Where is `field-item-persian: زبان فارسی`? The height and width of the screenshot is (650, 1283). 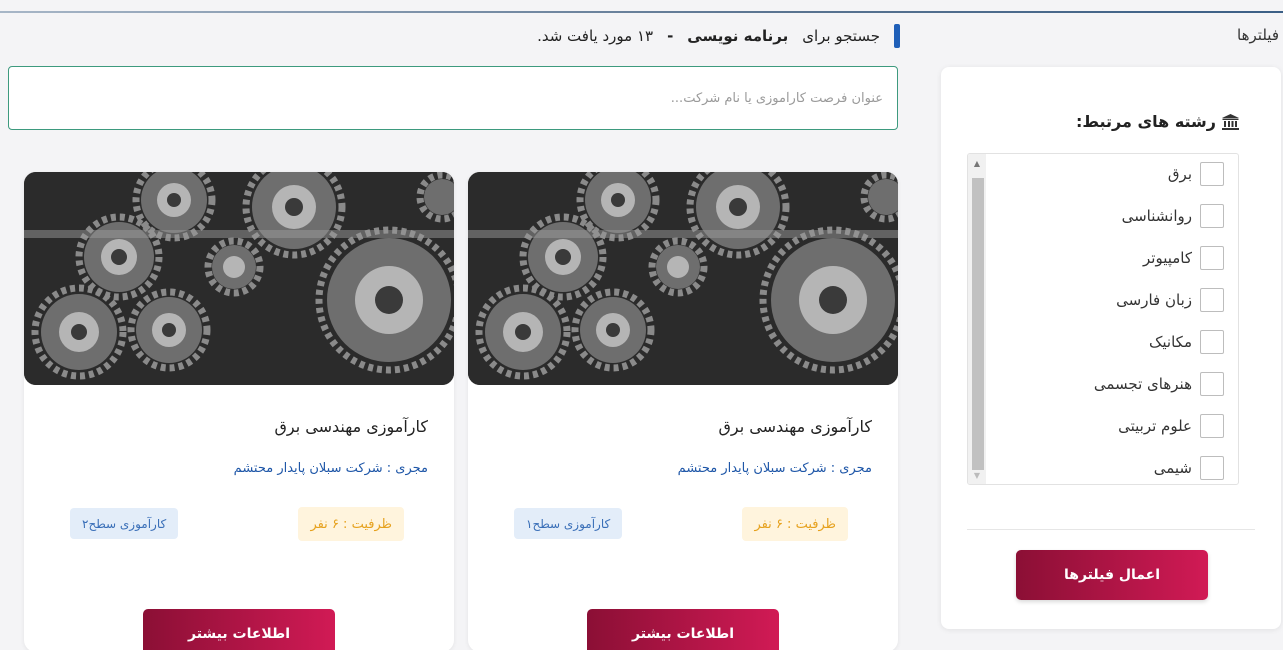
field-item-persian: زبان فارسی is located at coordinates (1170, 300).